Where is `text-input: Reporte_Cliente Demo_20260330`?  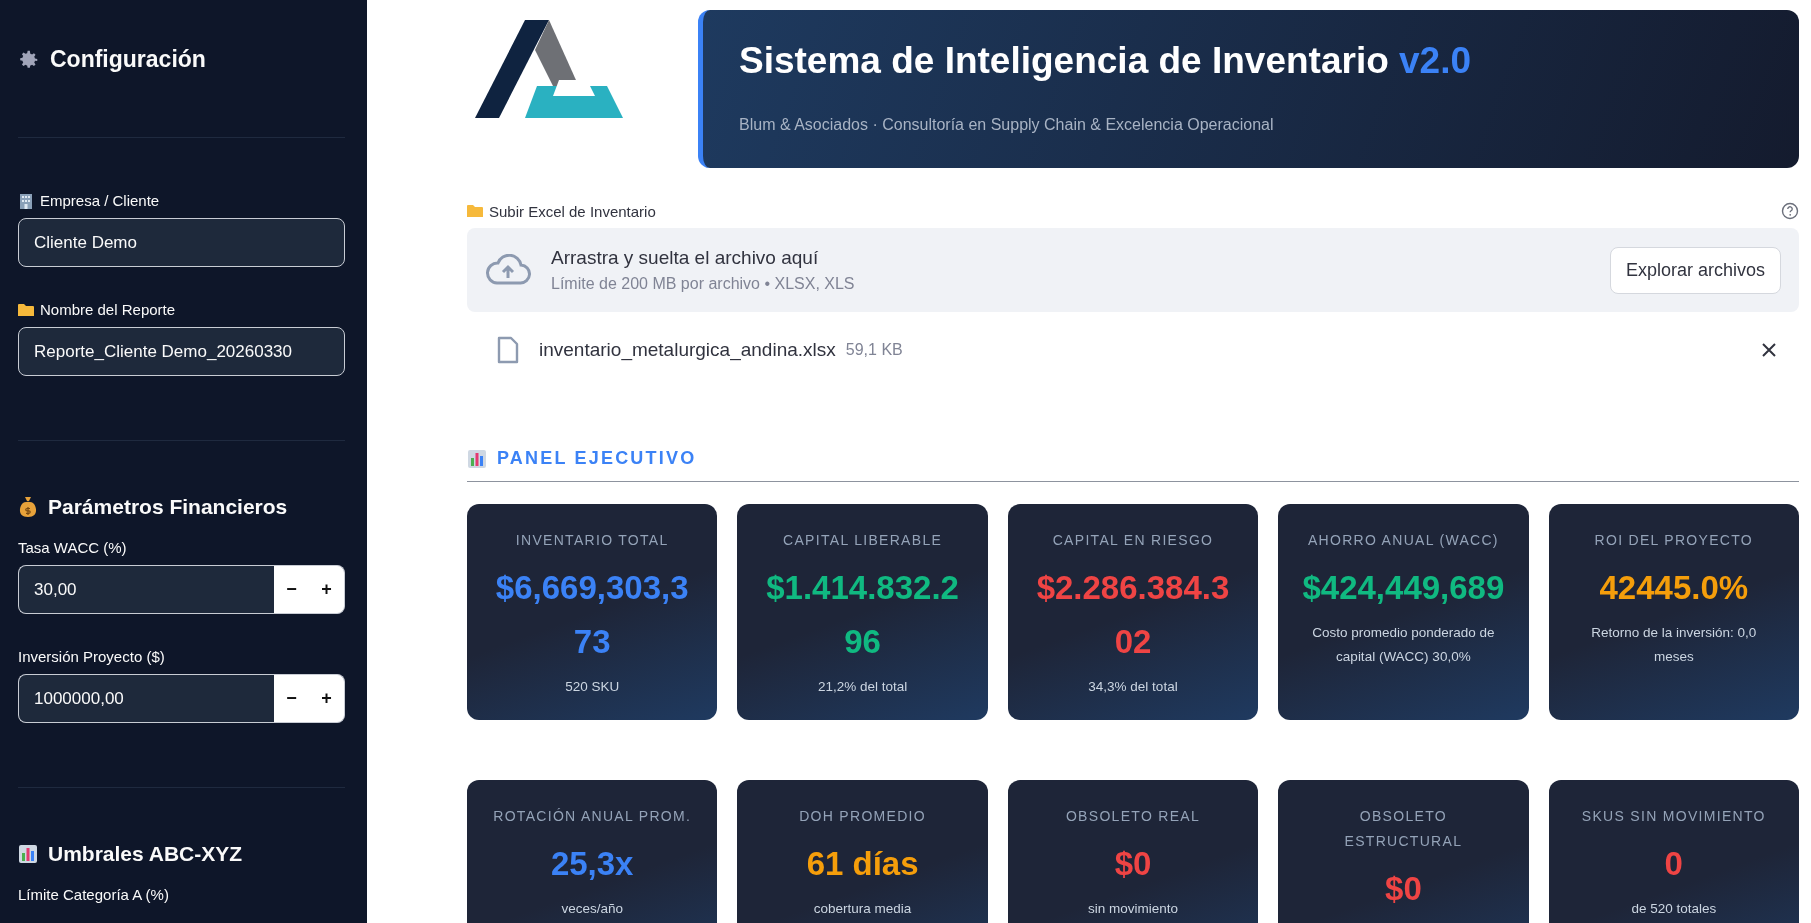
text-input: Reporte_Cliente Demo_20260330 is located at coordinates (181, 351).